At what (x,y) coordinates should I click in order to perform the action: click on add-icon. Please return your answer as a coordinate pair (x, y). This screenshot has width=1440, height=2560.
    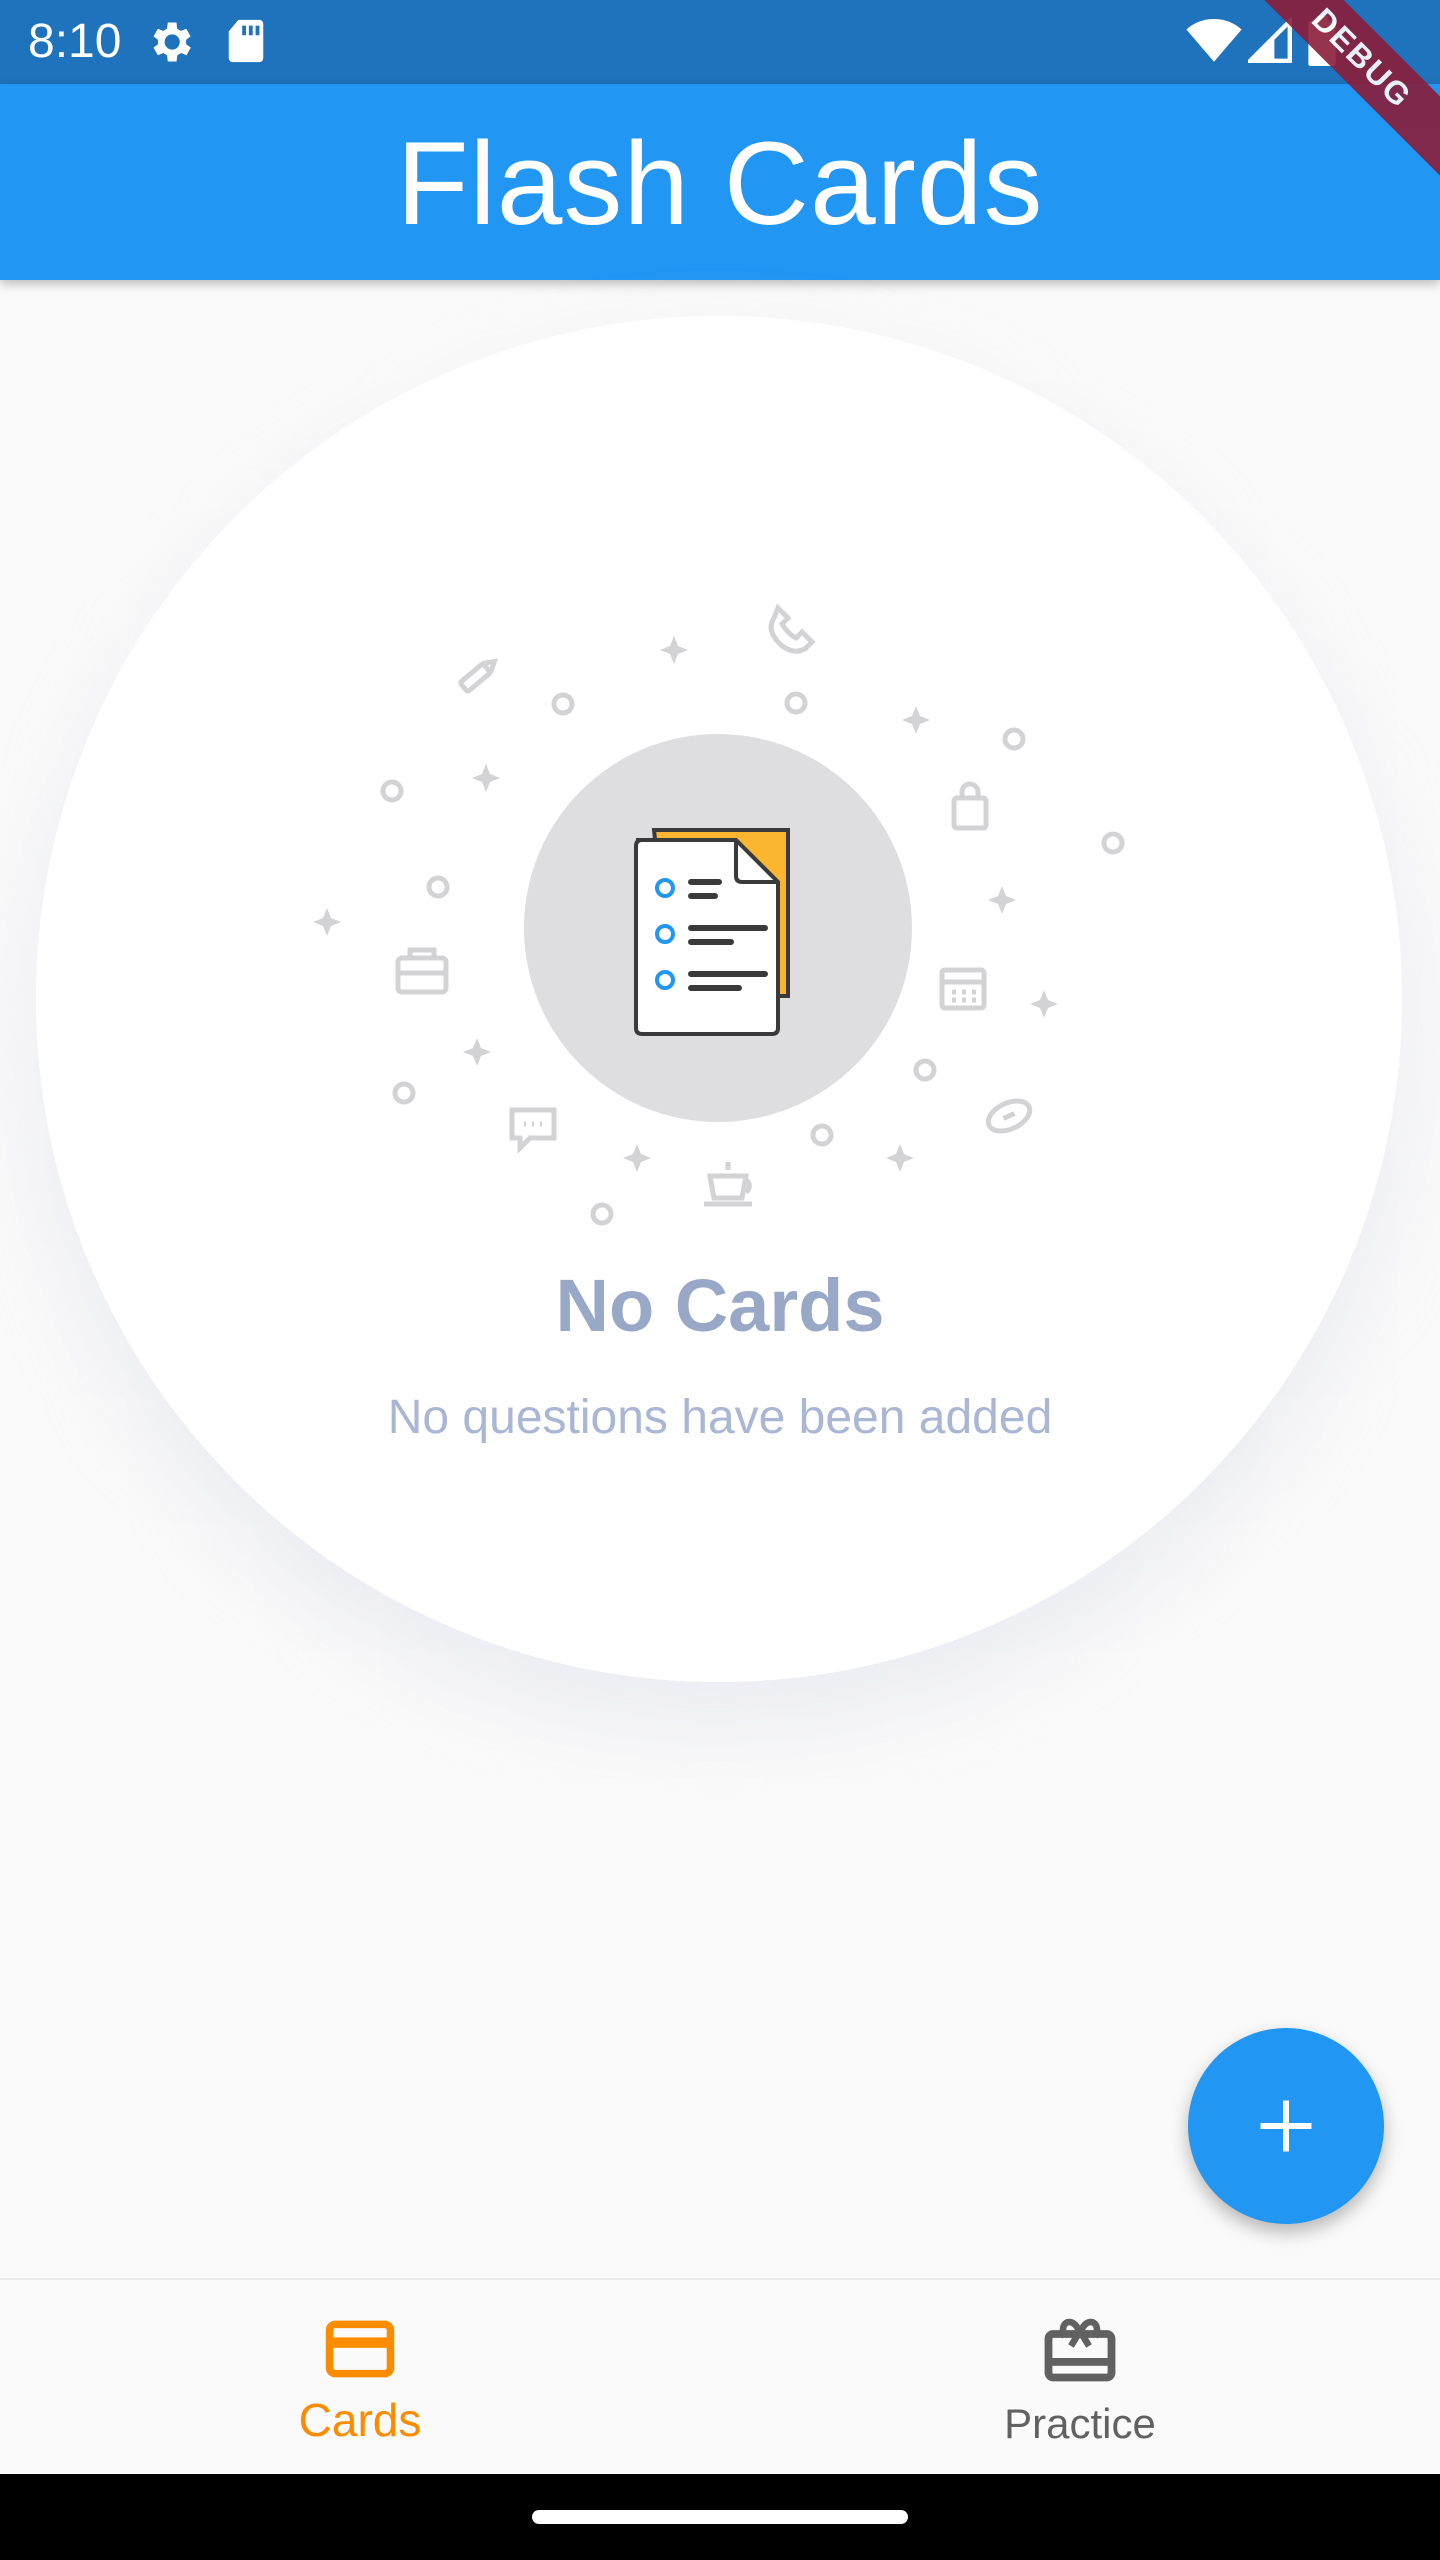
    Looking at the image, I should click on (1286, 2126).